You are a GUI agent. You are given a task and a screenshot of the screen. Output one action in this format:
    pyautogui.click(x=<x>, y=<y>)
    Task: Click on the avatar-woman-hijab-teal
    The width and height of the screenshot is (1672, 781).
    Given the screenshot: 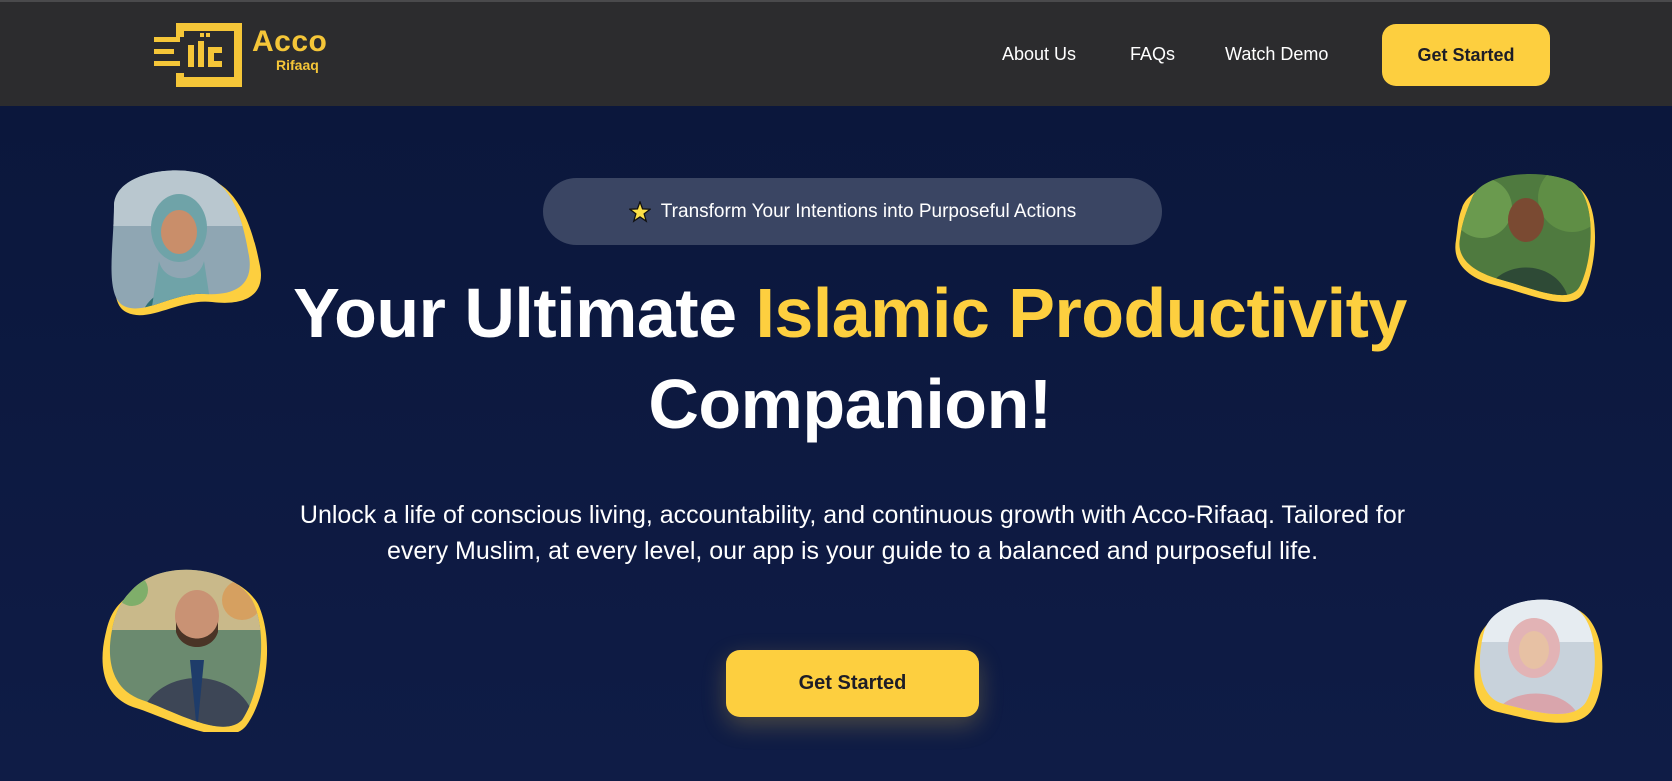 What is the action you would take?
    pyautogui.click(x=184, y=246)
    